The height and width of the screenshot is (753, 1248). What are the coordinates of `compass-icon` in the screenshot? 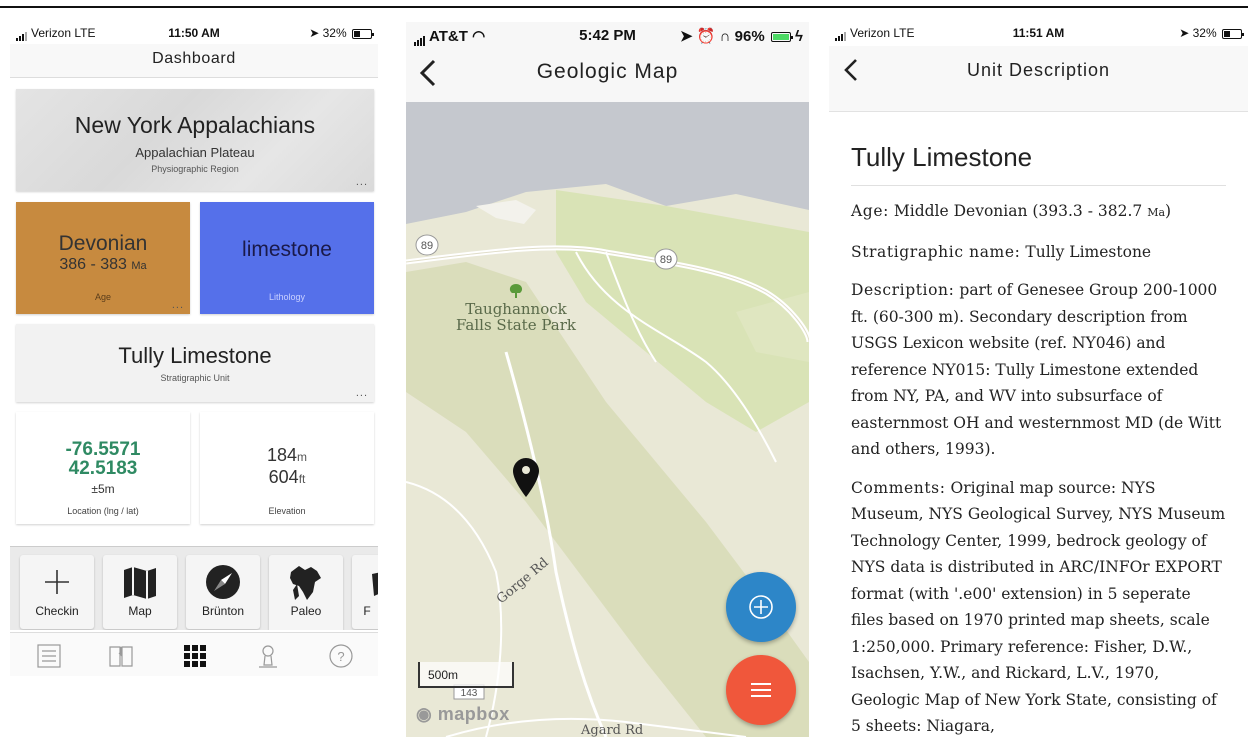 It's located at (223, 582).